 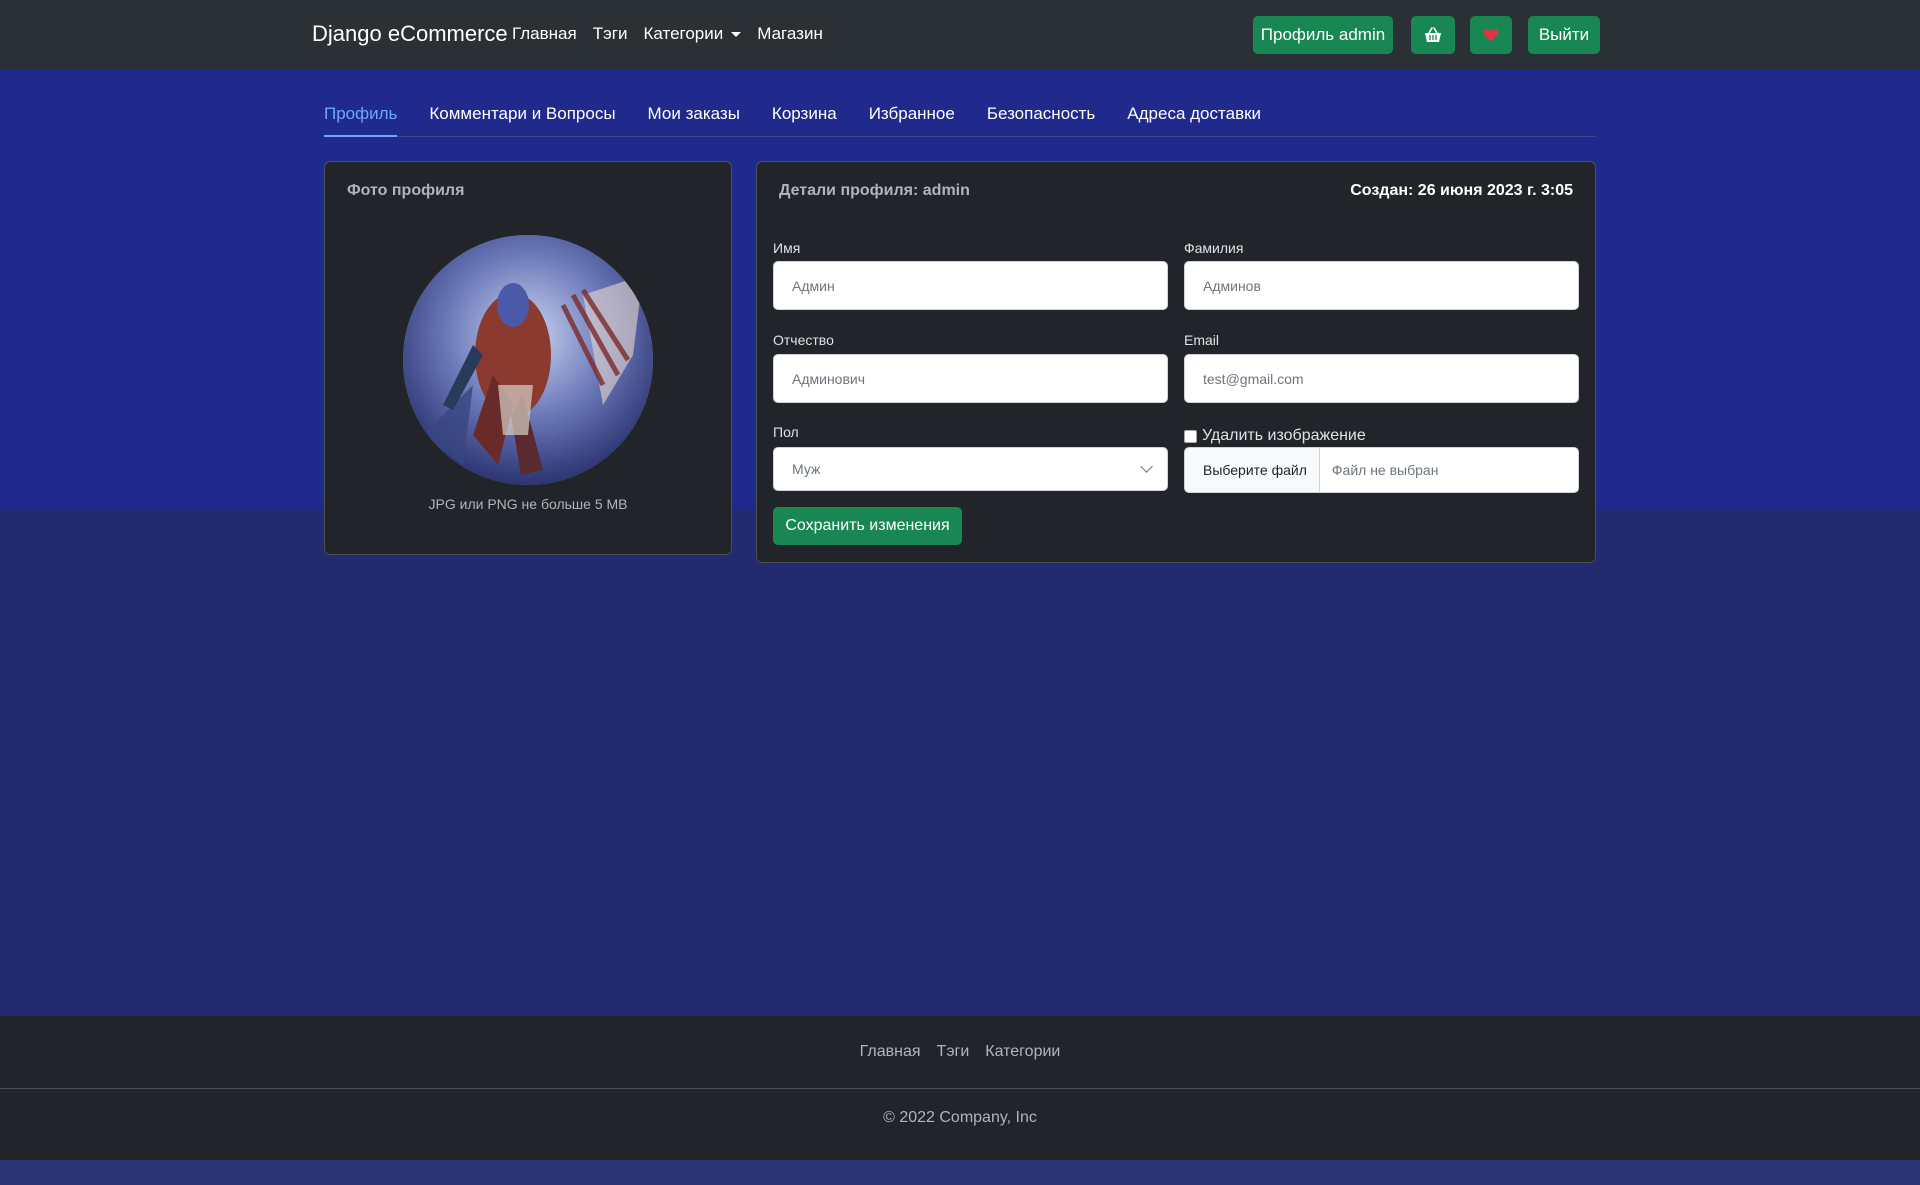 I want to click on patronymic-input: Админович, so click(x=970, y=378).